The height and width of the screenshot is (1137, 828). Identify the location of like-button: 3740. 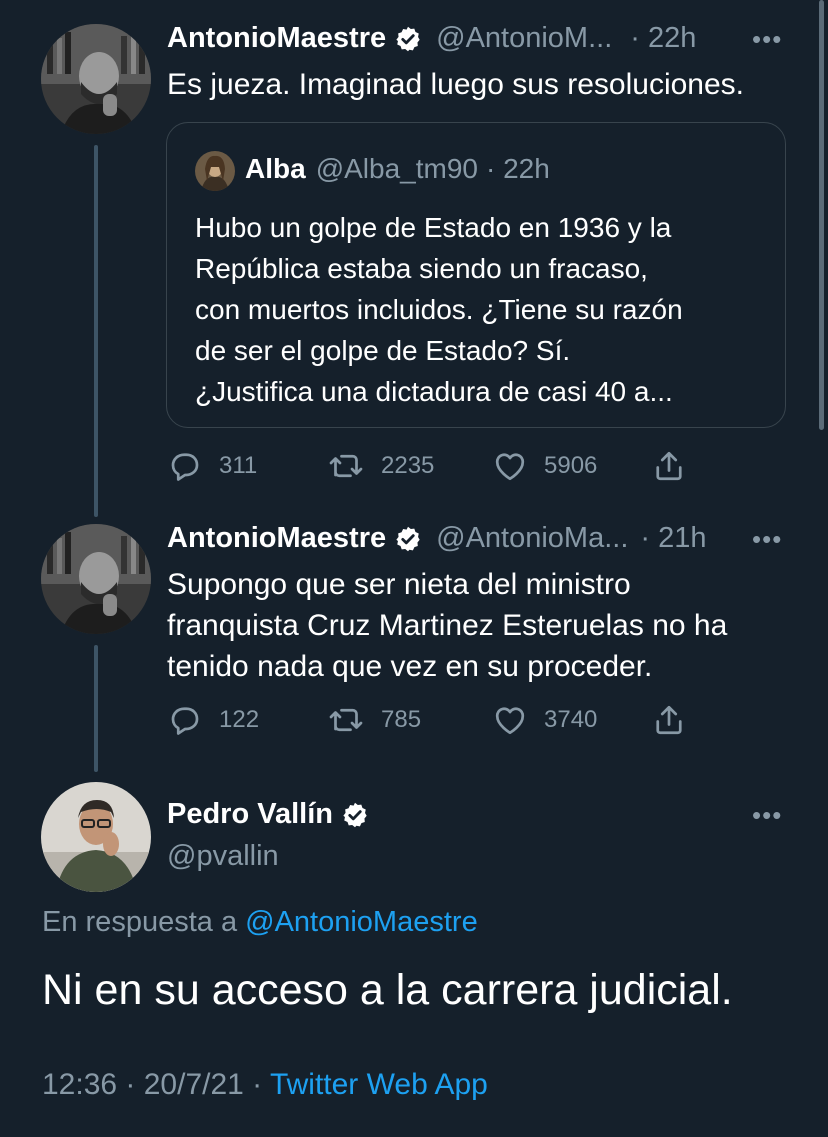
(544, 720).